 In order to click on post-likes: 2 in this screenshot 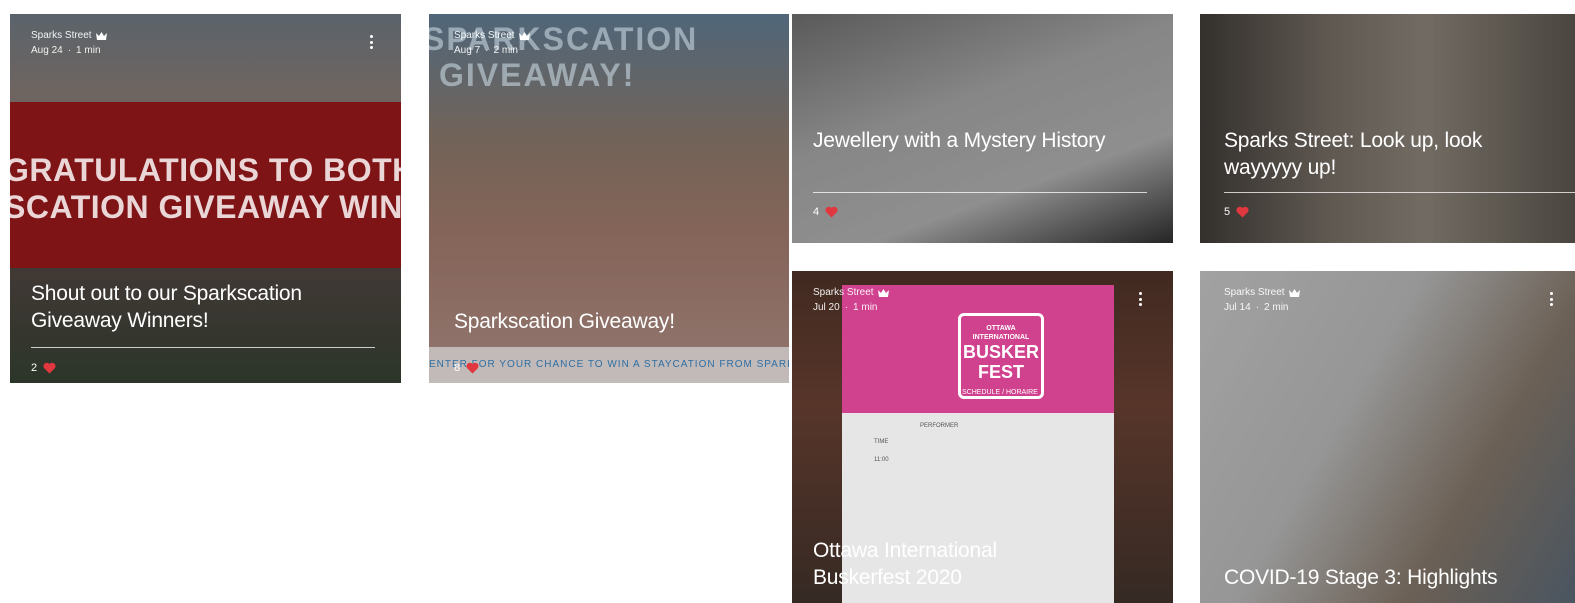, I will do `click(43, 368)`.